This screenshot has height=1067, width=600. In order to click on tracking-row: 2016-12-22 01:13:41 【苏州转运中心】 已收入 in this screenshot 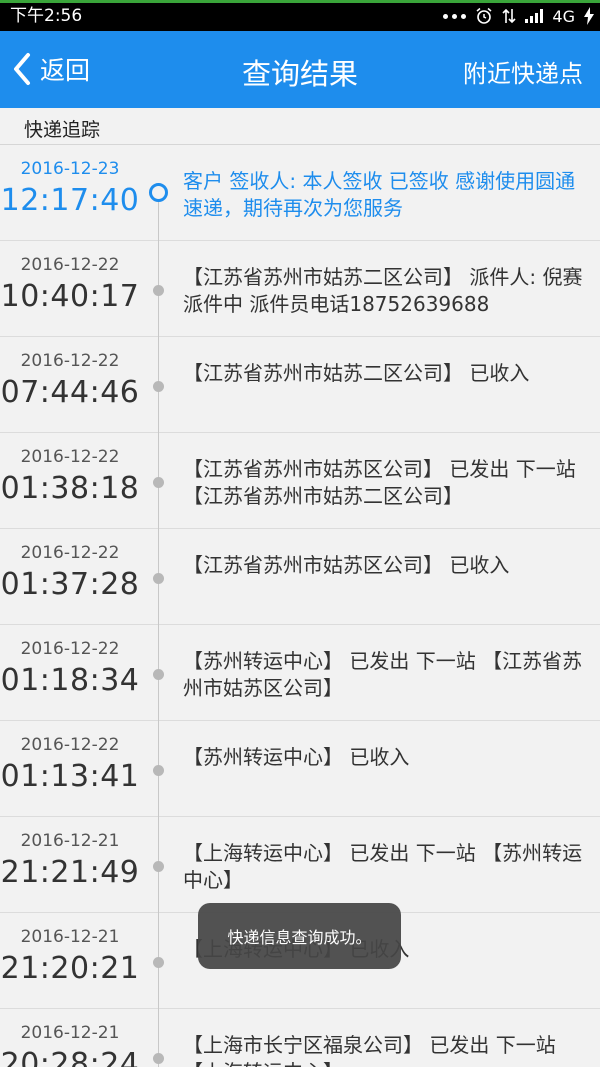, I will do `click(300, 769)`.